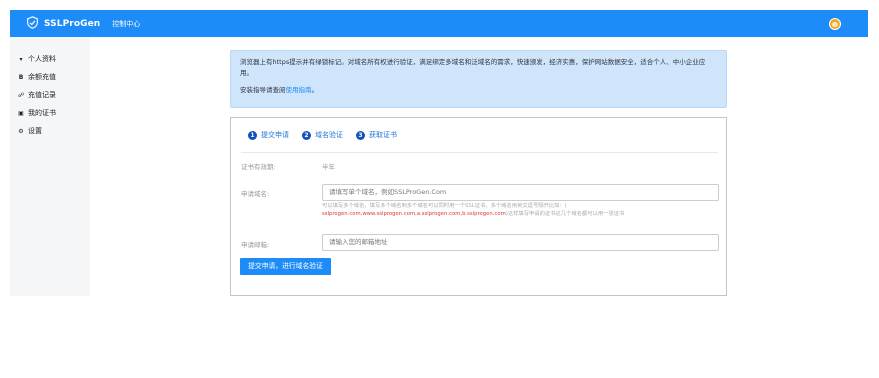  What do you see at coordinates (72, 23) in the screenshot?
I see `brand-name: SSLProGen` at bounding box center [72, 23].